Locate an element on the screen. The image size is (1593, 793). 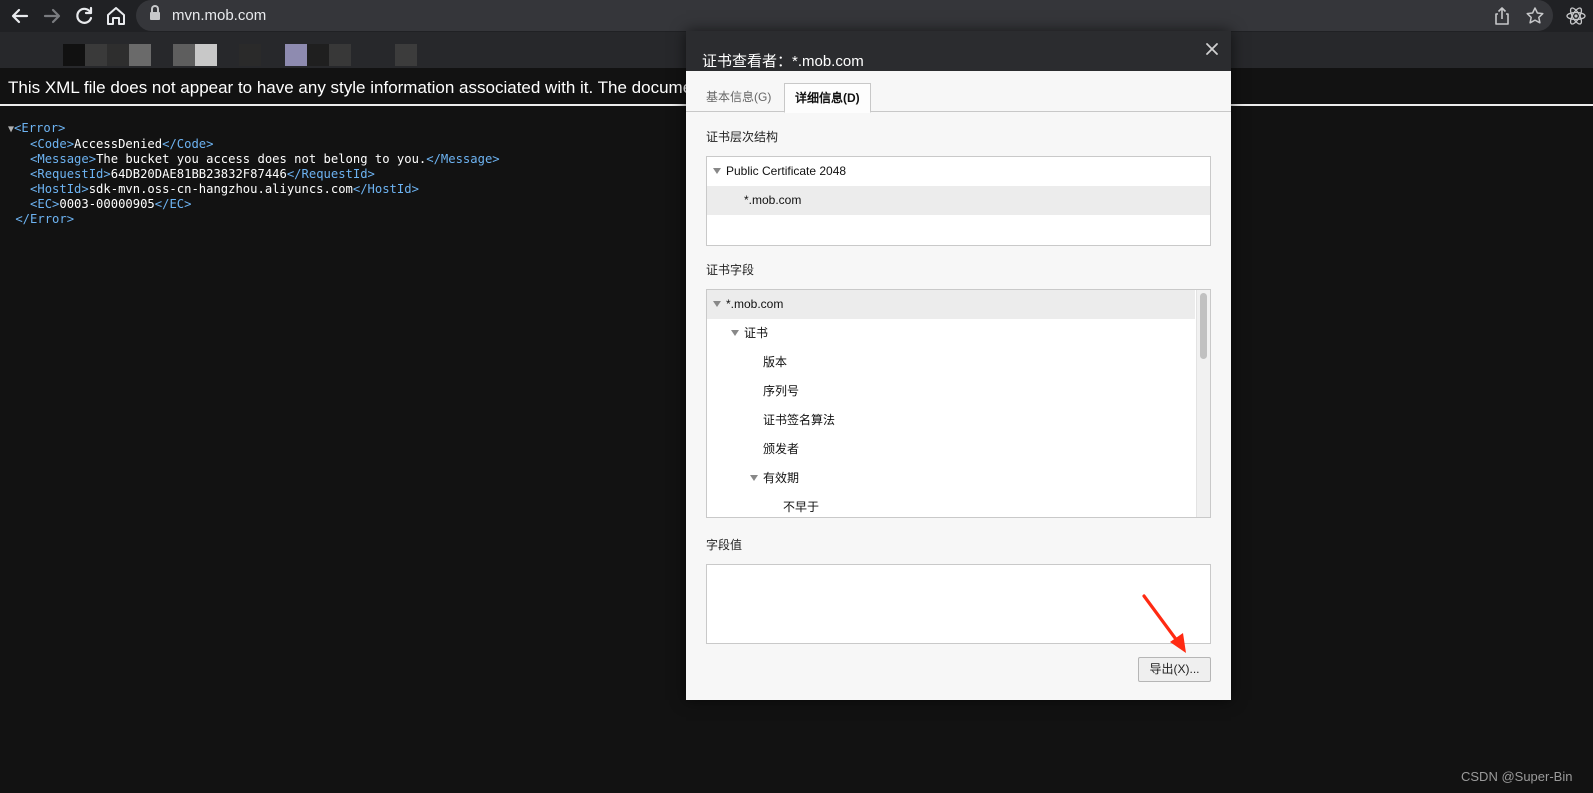
home-icon is located at coordinates (116, 16).